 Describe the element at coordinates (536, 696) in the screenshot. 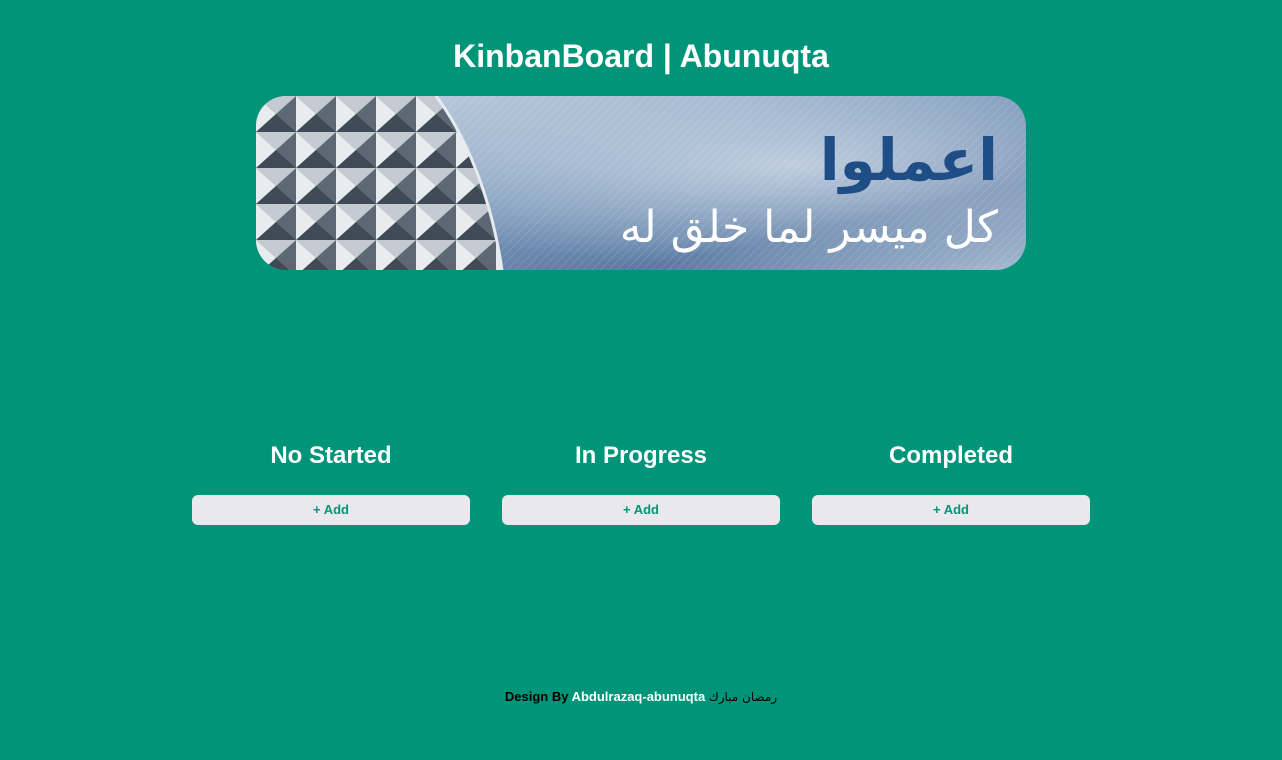

I see `footer-prefix: Design By` at that location.